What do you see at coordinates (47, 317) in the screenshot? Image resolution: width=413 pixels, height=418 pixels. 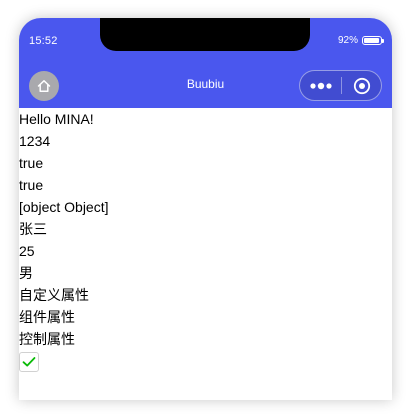 I see `text-line-10: 组件属性` at bounding box center [47, 317].